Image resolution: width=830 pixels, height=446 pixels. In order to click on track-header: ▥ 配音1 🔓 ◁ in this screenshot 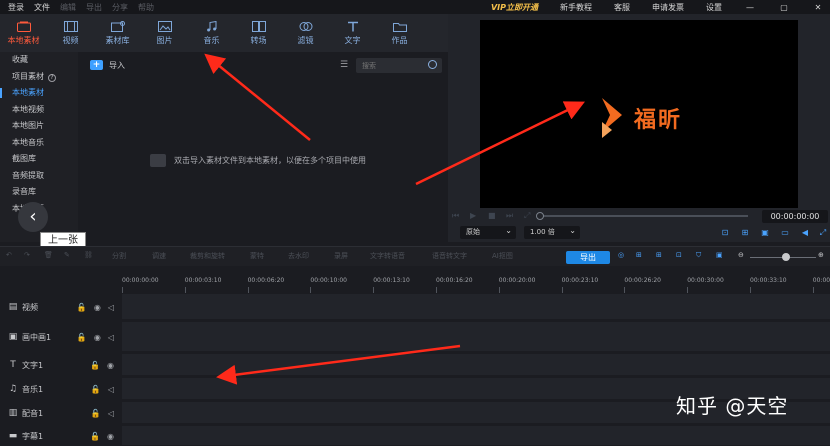, I will do `click(61, 413)`.